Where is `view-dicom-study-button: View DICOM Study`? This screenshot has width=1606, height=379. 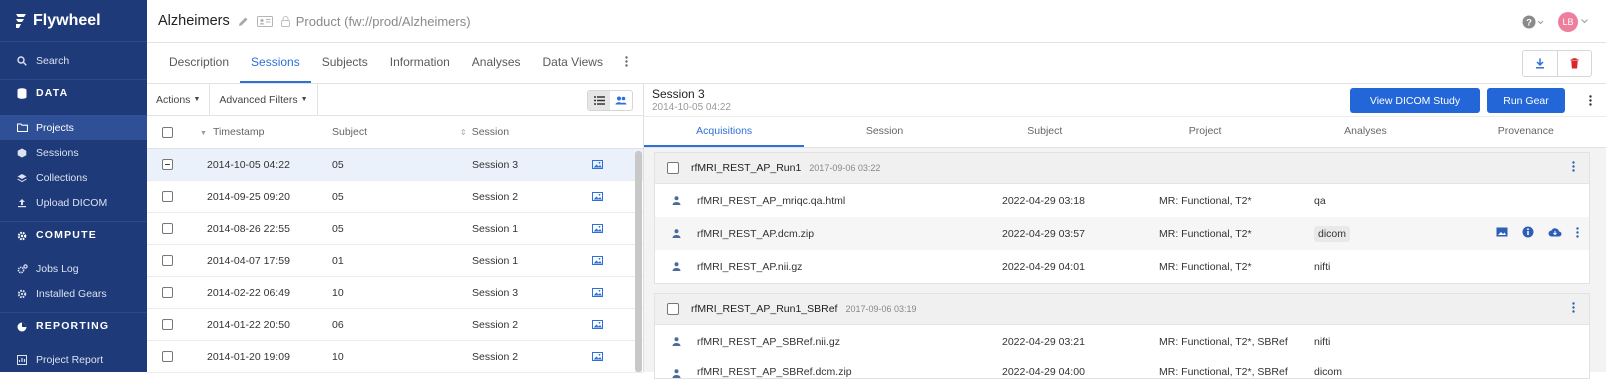
view-dicom-study-button: View DICOM Study is located at coordinates (1415, 100).